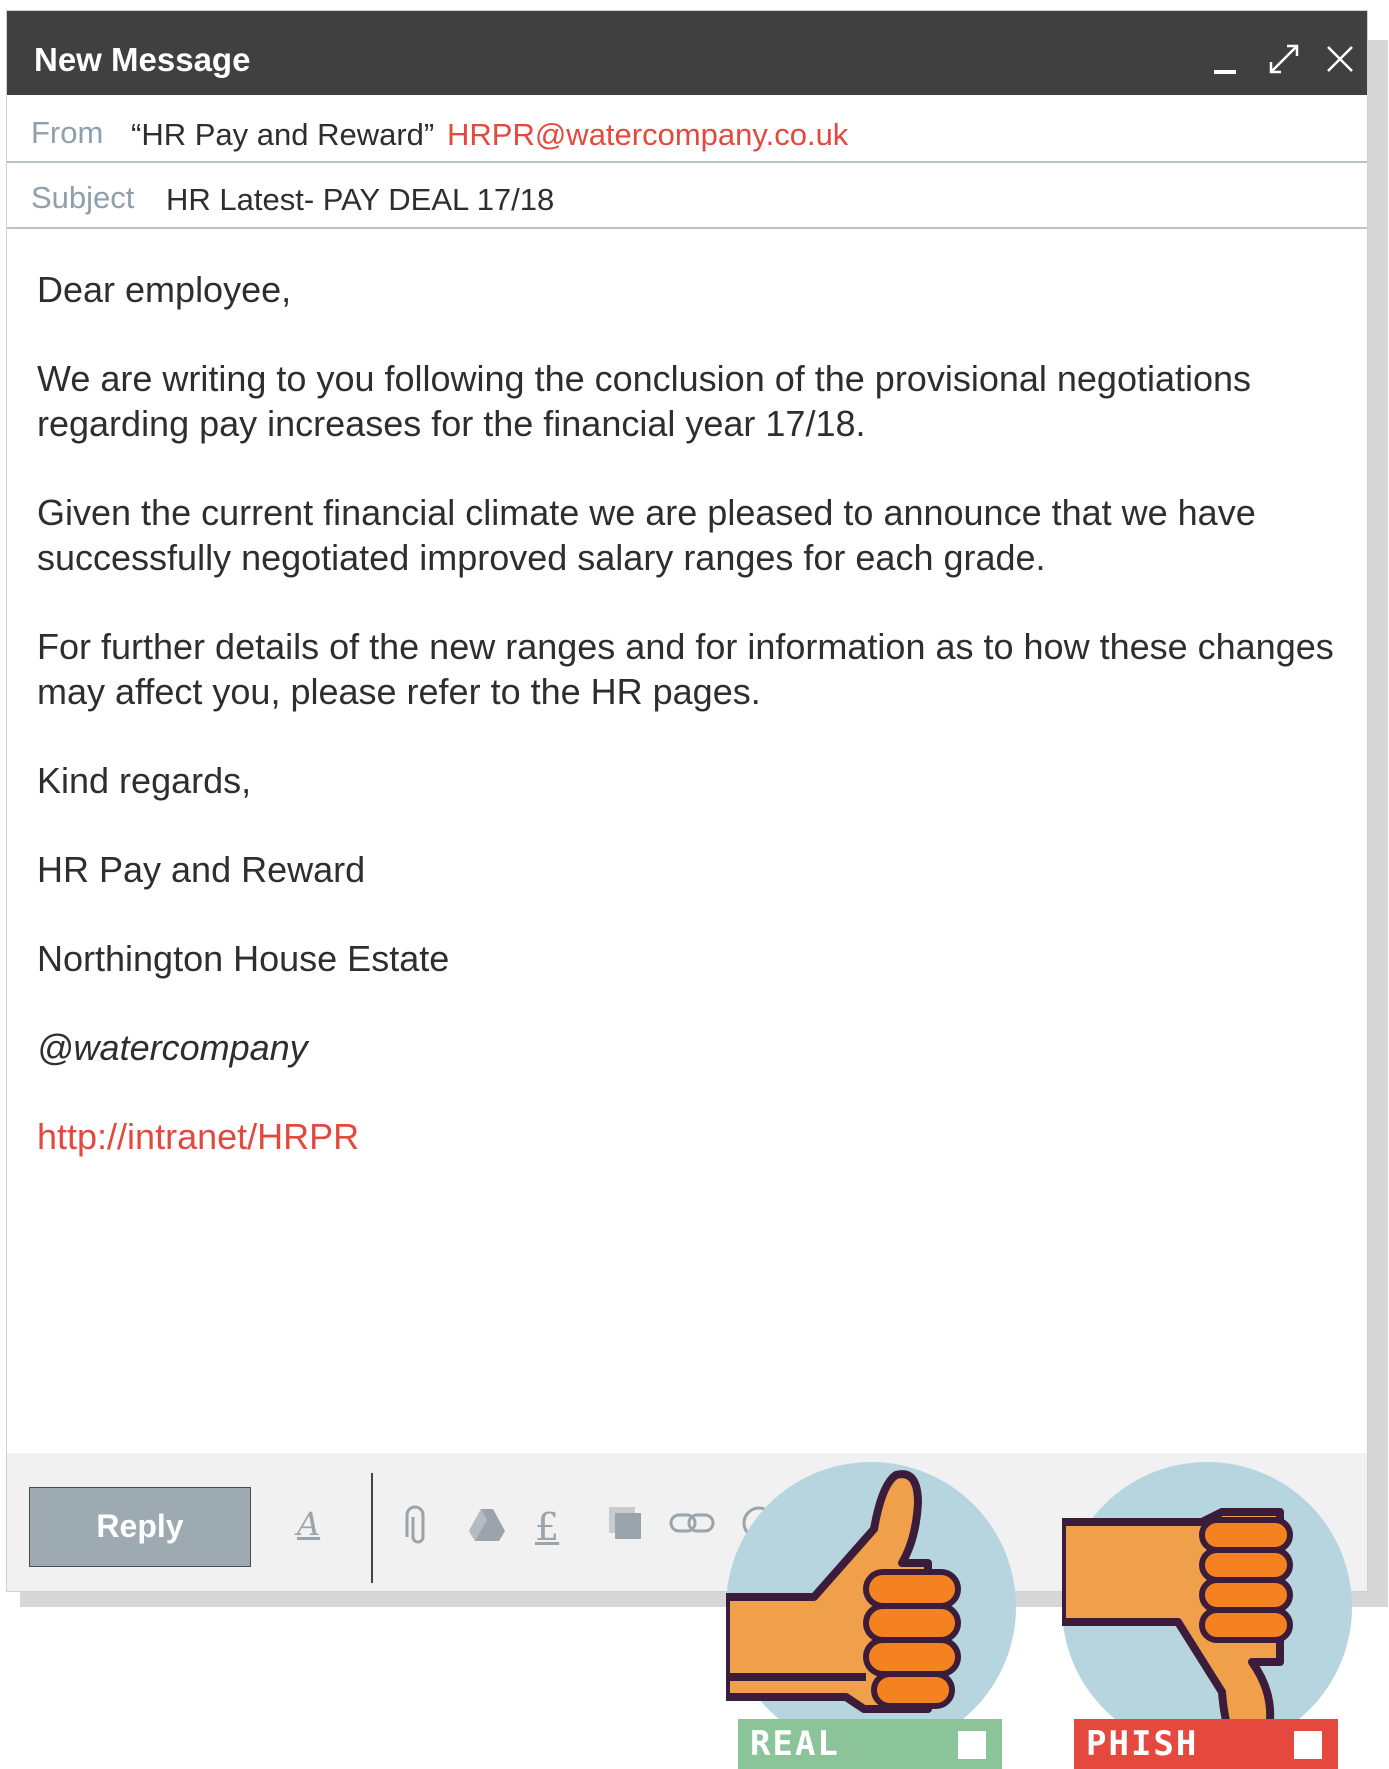 The width and height of the screenshot is (1389, 1769). What do you see at coordinates (972, 1745) in the screenshot?
I see `real-checkbox` at bounding box center [972, 1745].